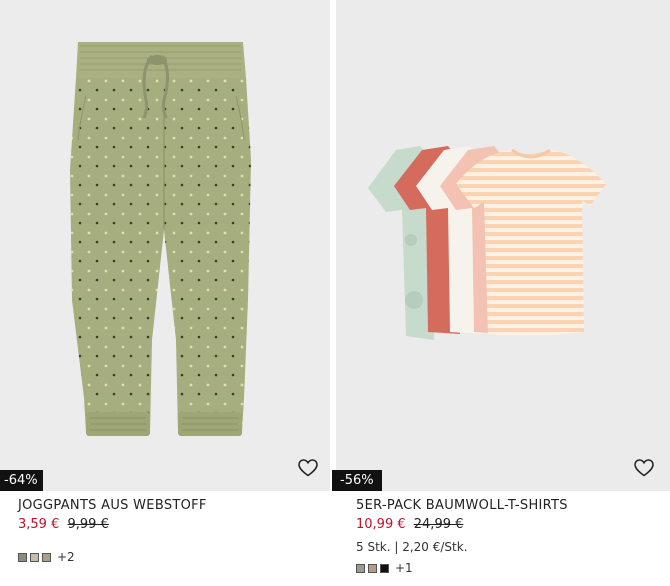  I want to click on color-swatches: +2, so click(174, 557).